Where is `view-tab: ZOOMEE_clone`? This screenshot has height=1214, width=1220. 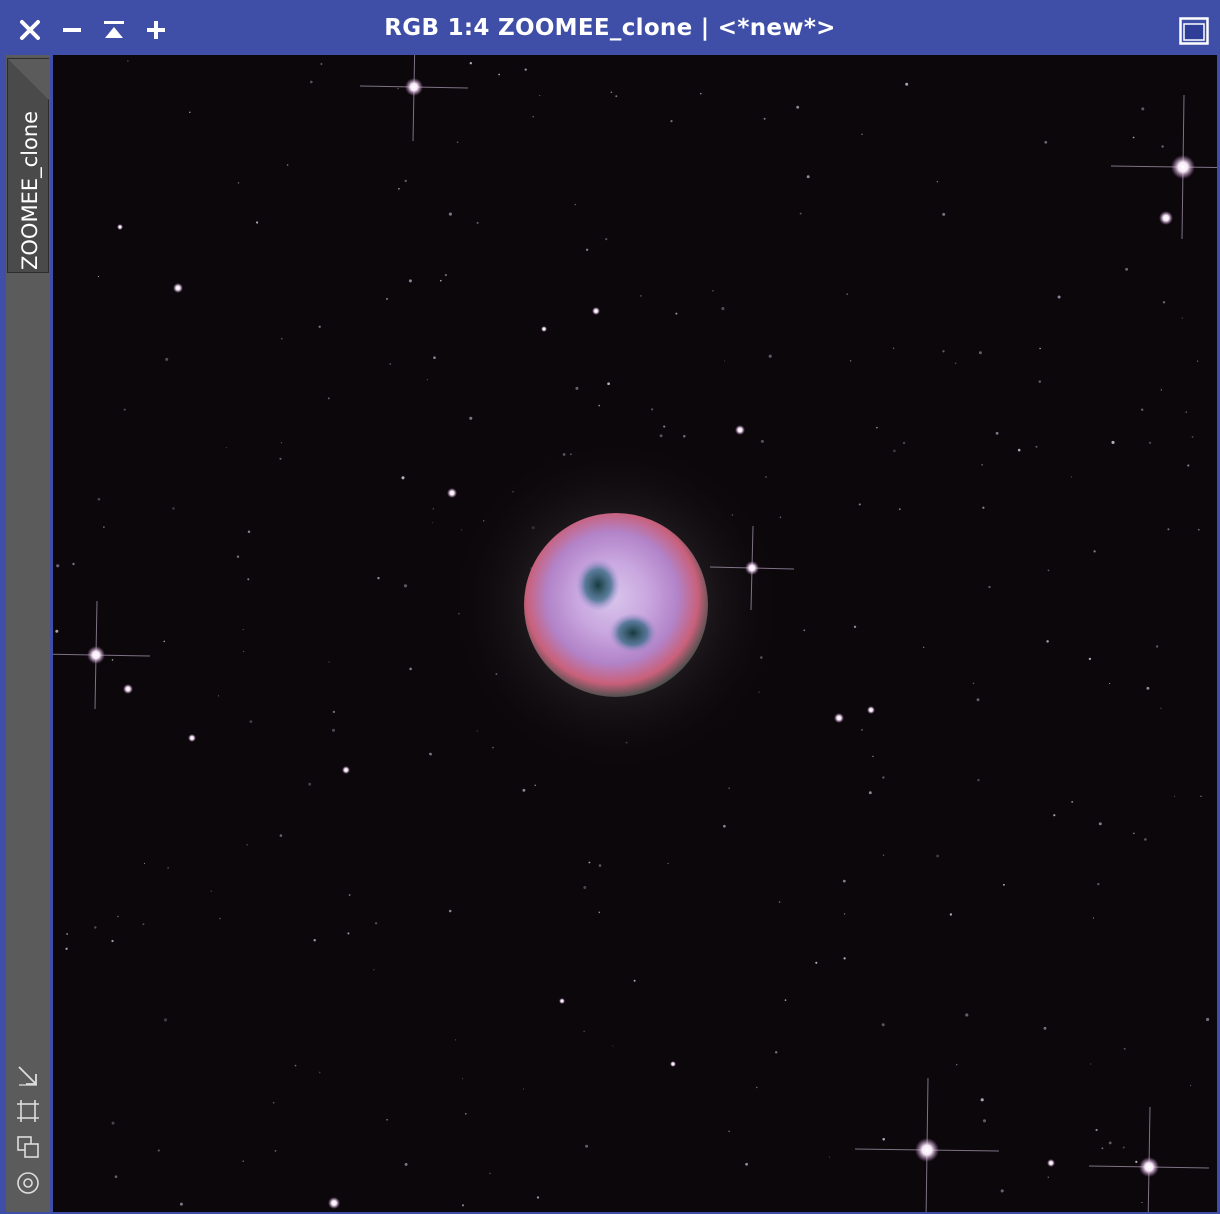
view-tab: ZOOMEE_clone is located at coordinates (28, 165).